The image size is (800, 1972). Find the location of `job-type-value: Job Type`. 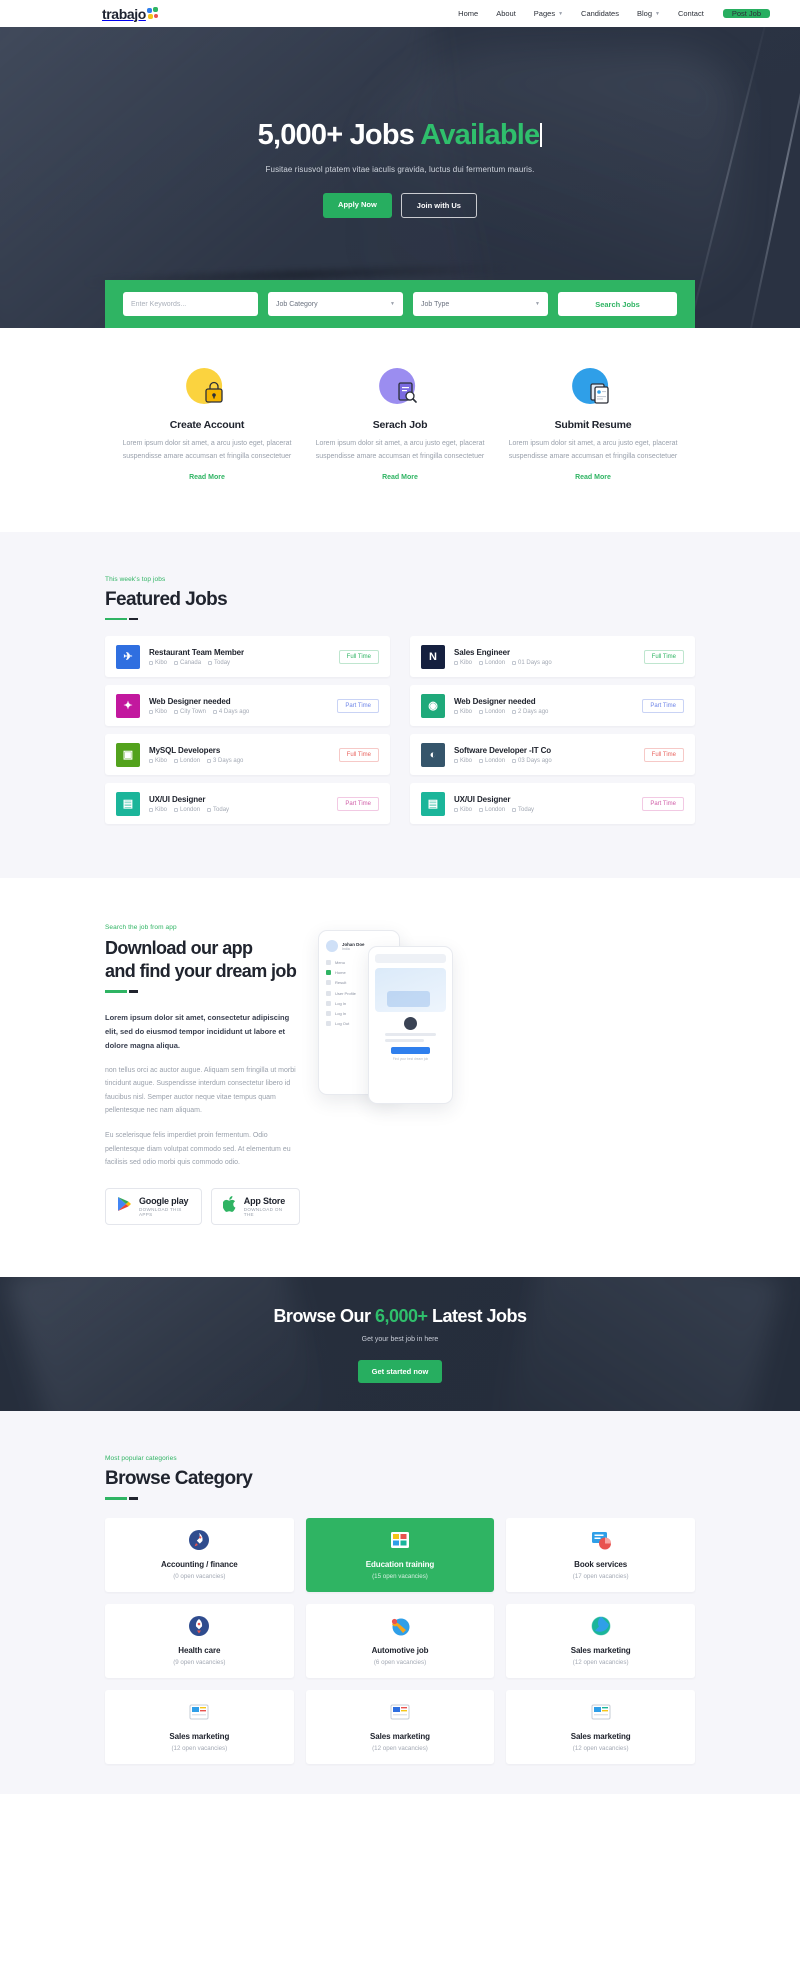

job-type-value: Job Type is located at coordinates (435, 304).